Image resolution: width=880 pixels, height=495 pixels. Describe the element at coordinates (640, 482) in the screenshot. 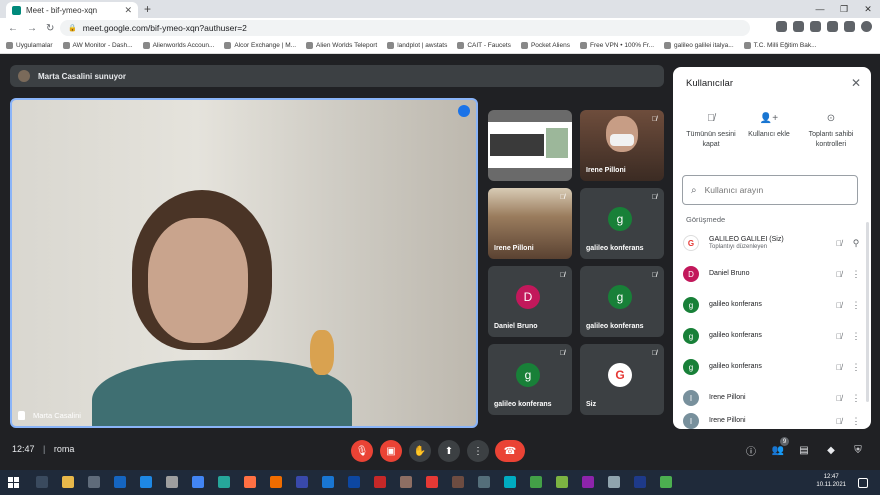

I see `word-icon` at that location.